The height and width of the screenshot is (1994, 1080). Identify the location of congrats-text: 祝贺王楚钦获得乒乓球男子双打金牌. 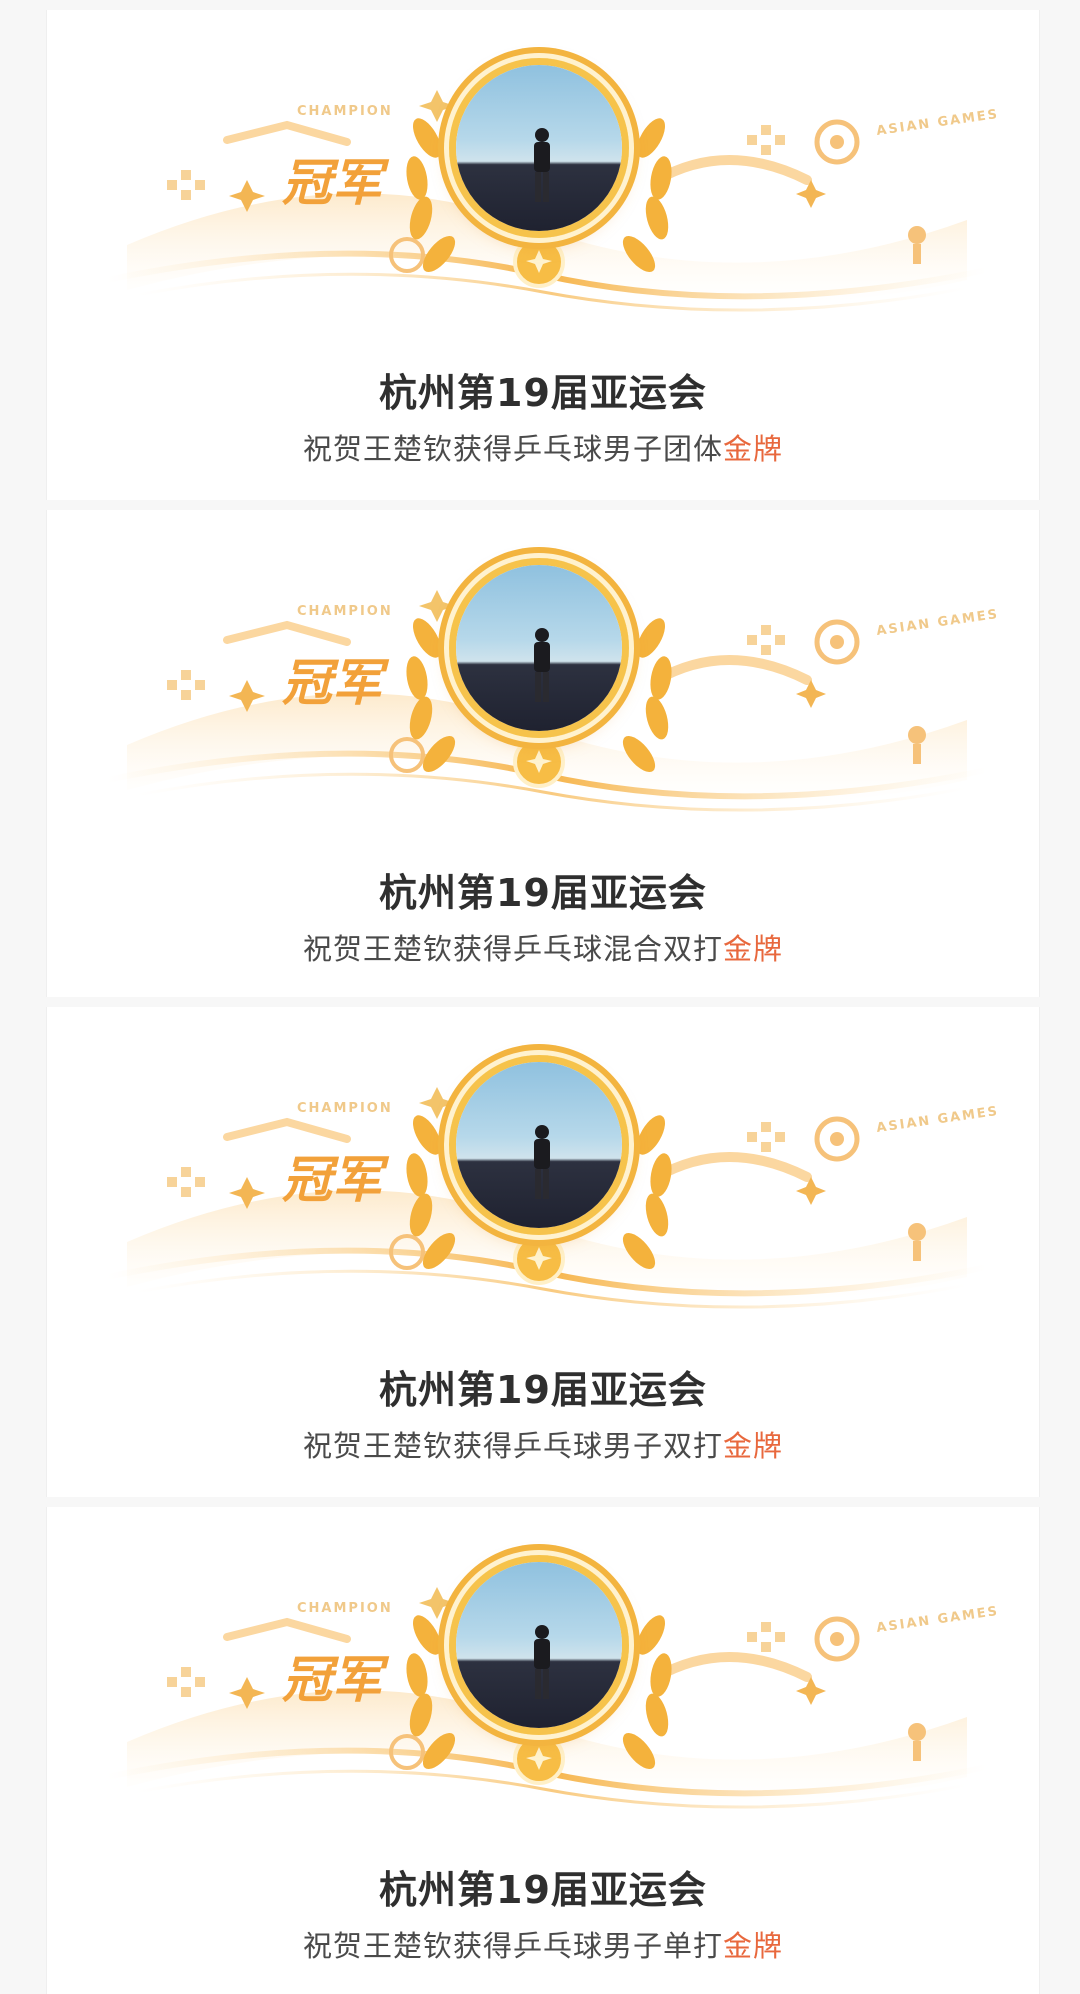
(543, 1444).